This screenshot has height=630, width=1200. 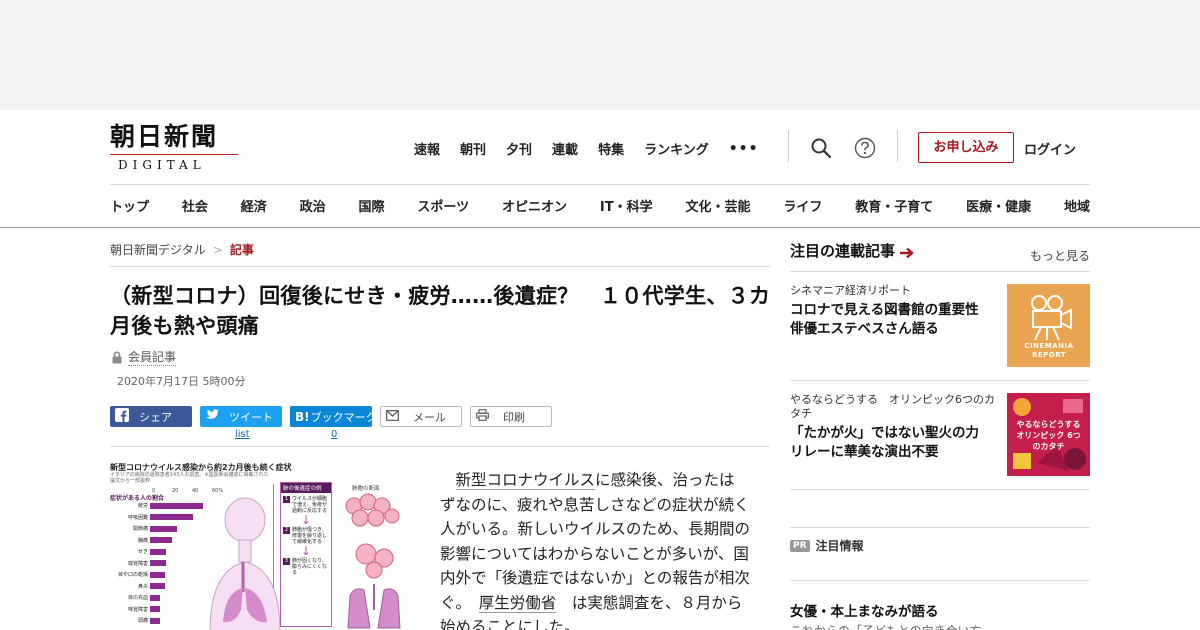 What do you see at coordinates (473, 148) in the screenshot?
I see `topnav-item-choukan: 朝刊` at bounding box center [473, 148].